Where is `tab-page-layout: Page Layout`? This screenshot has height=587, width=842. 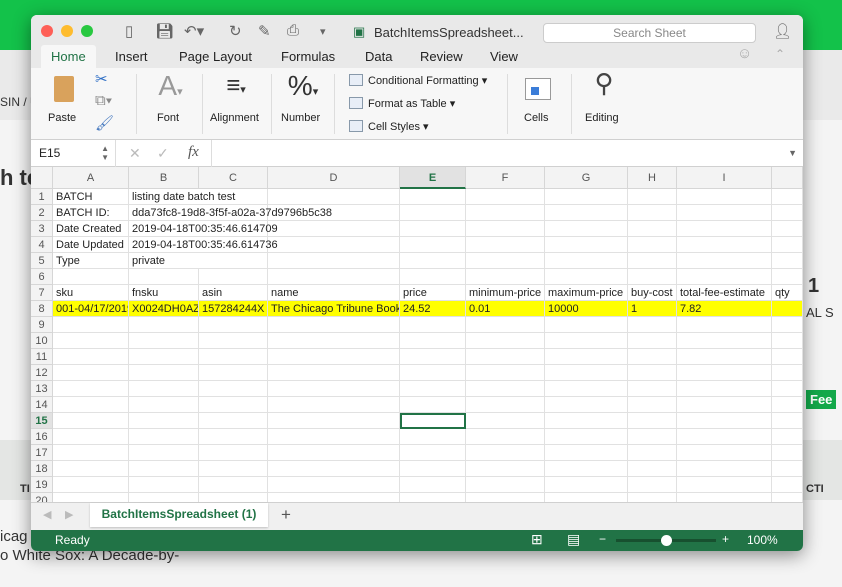
tab-page-layout: Page Layout is located at coordinates (215, 56).